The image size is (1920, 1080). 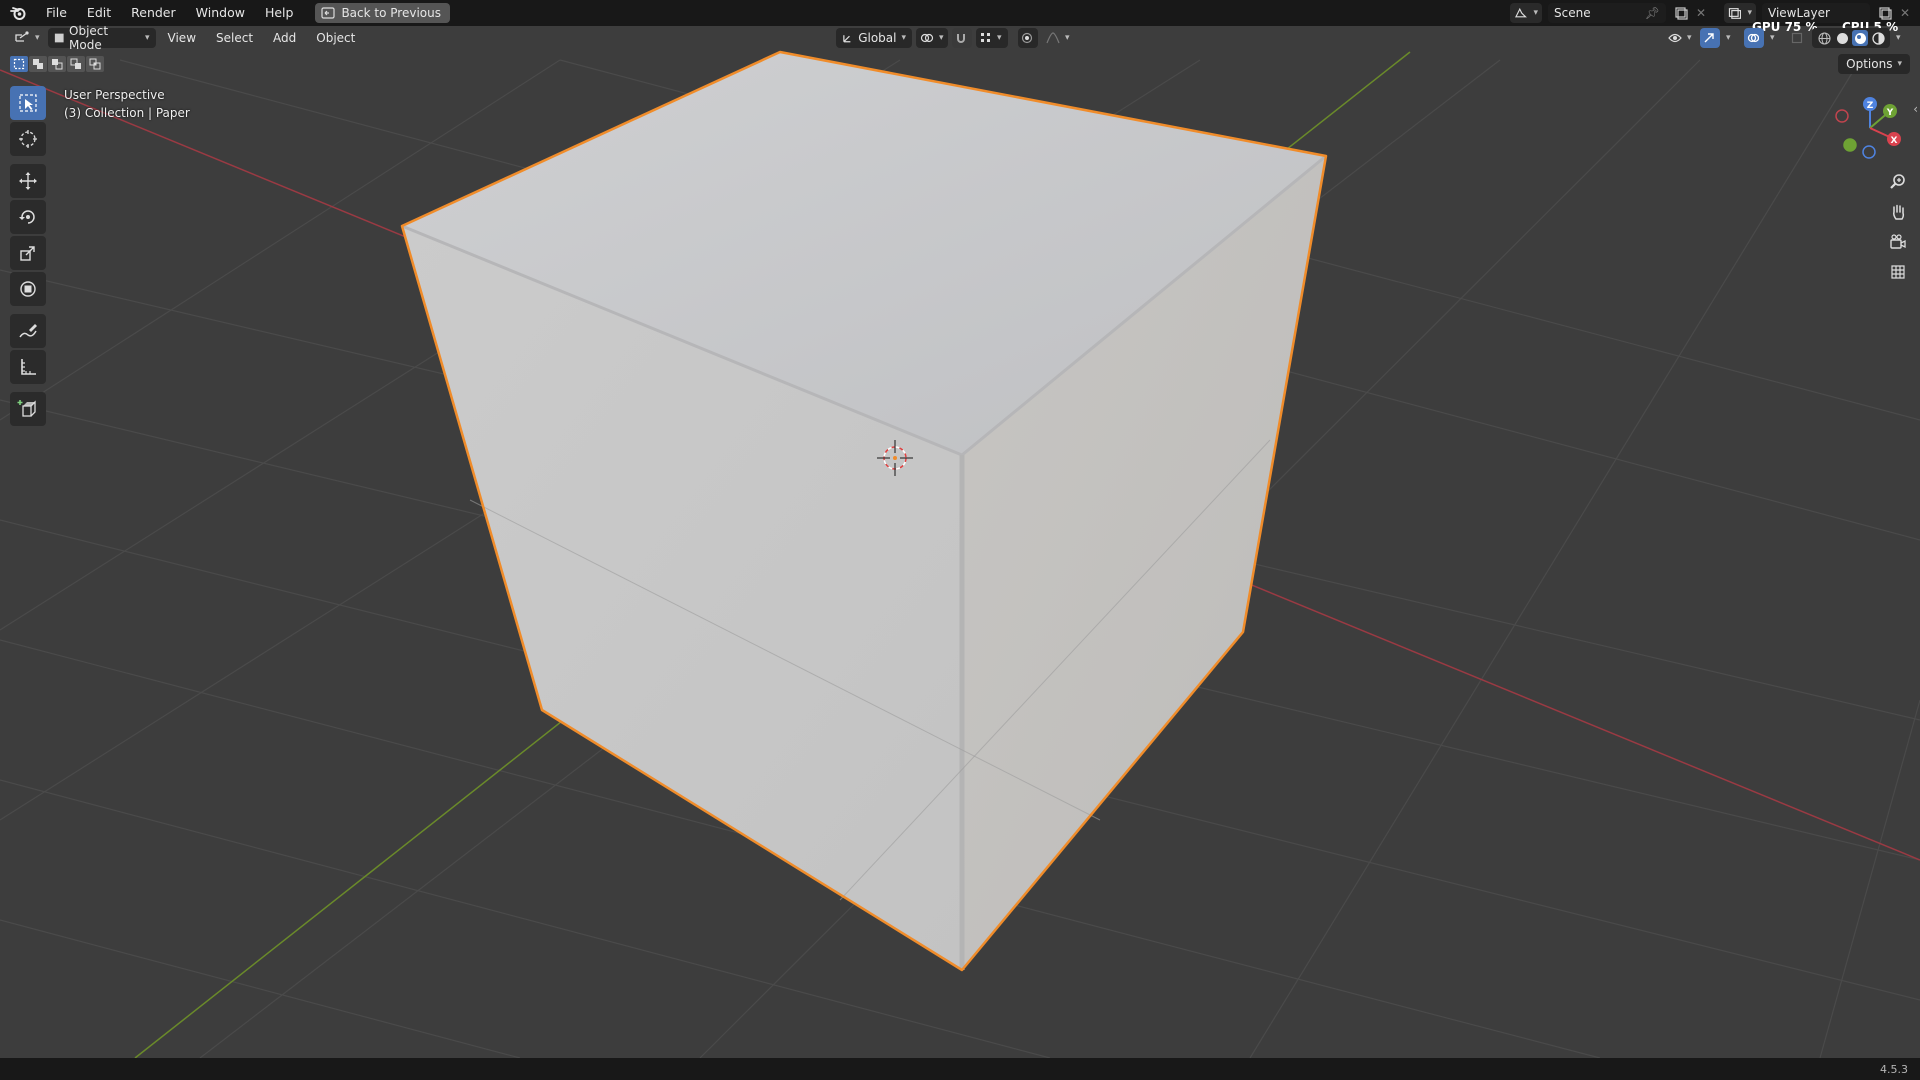 I want to click on select-extend-icon, so click(x=38, y=64).